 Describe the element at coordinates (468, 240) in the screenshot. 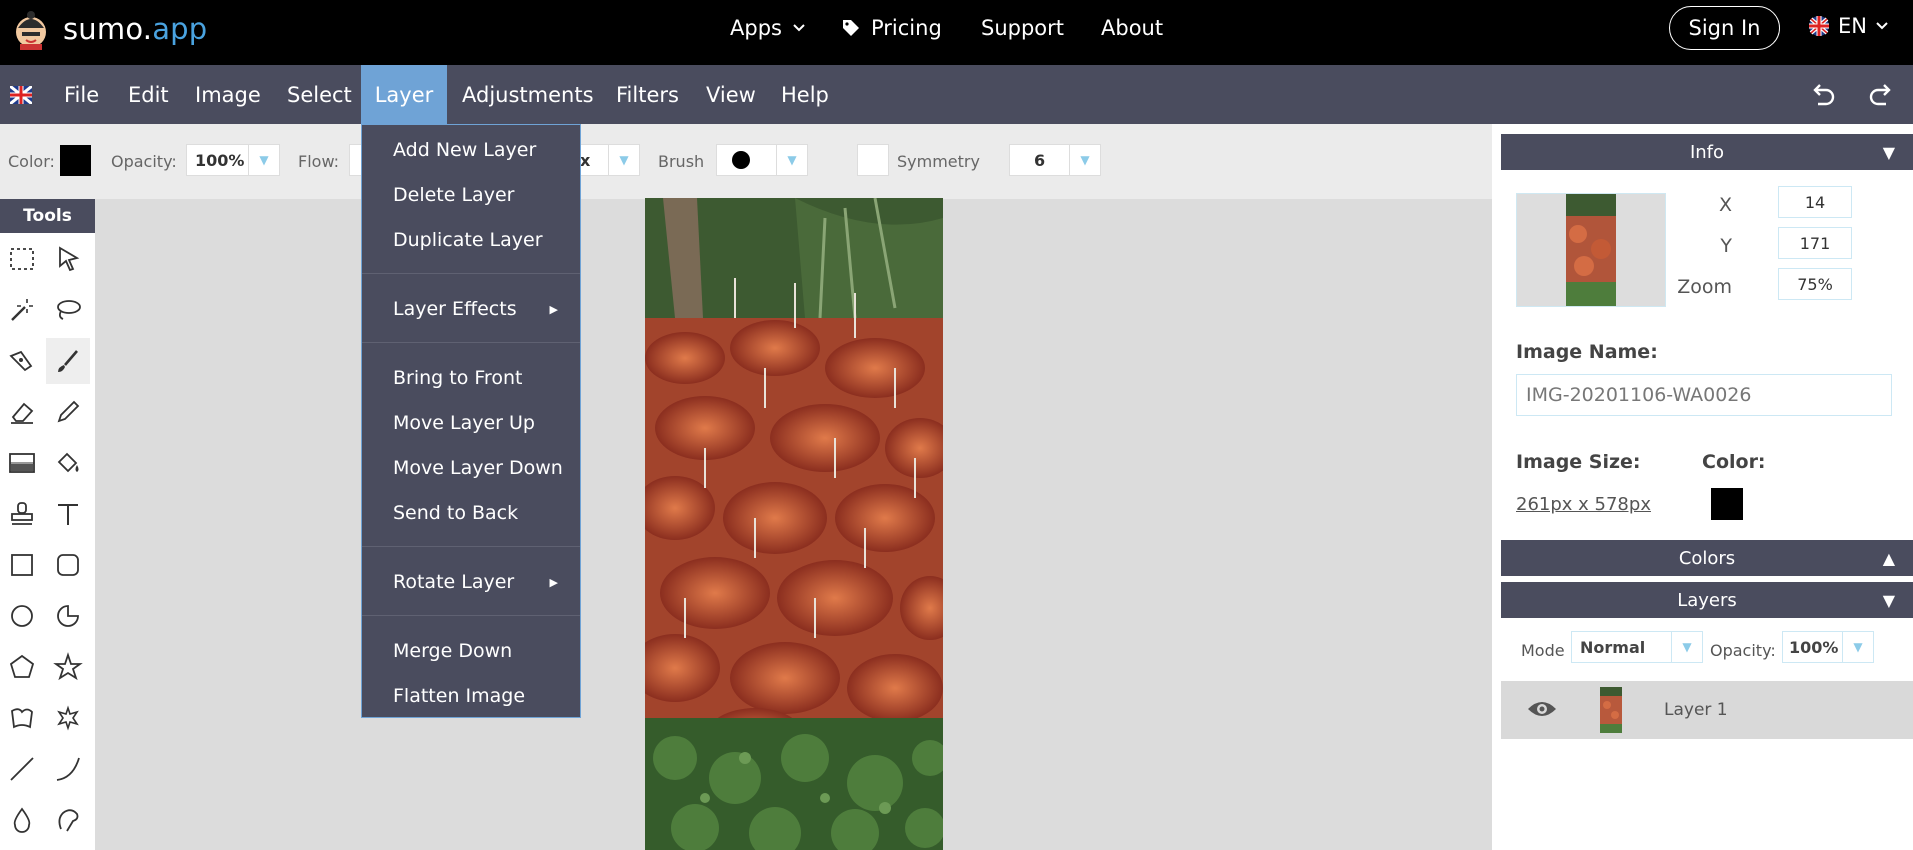

I see `menu-item-duplicate-layer: Duplicate Layer` at that location.